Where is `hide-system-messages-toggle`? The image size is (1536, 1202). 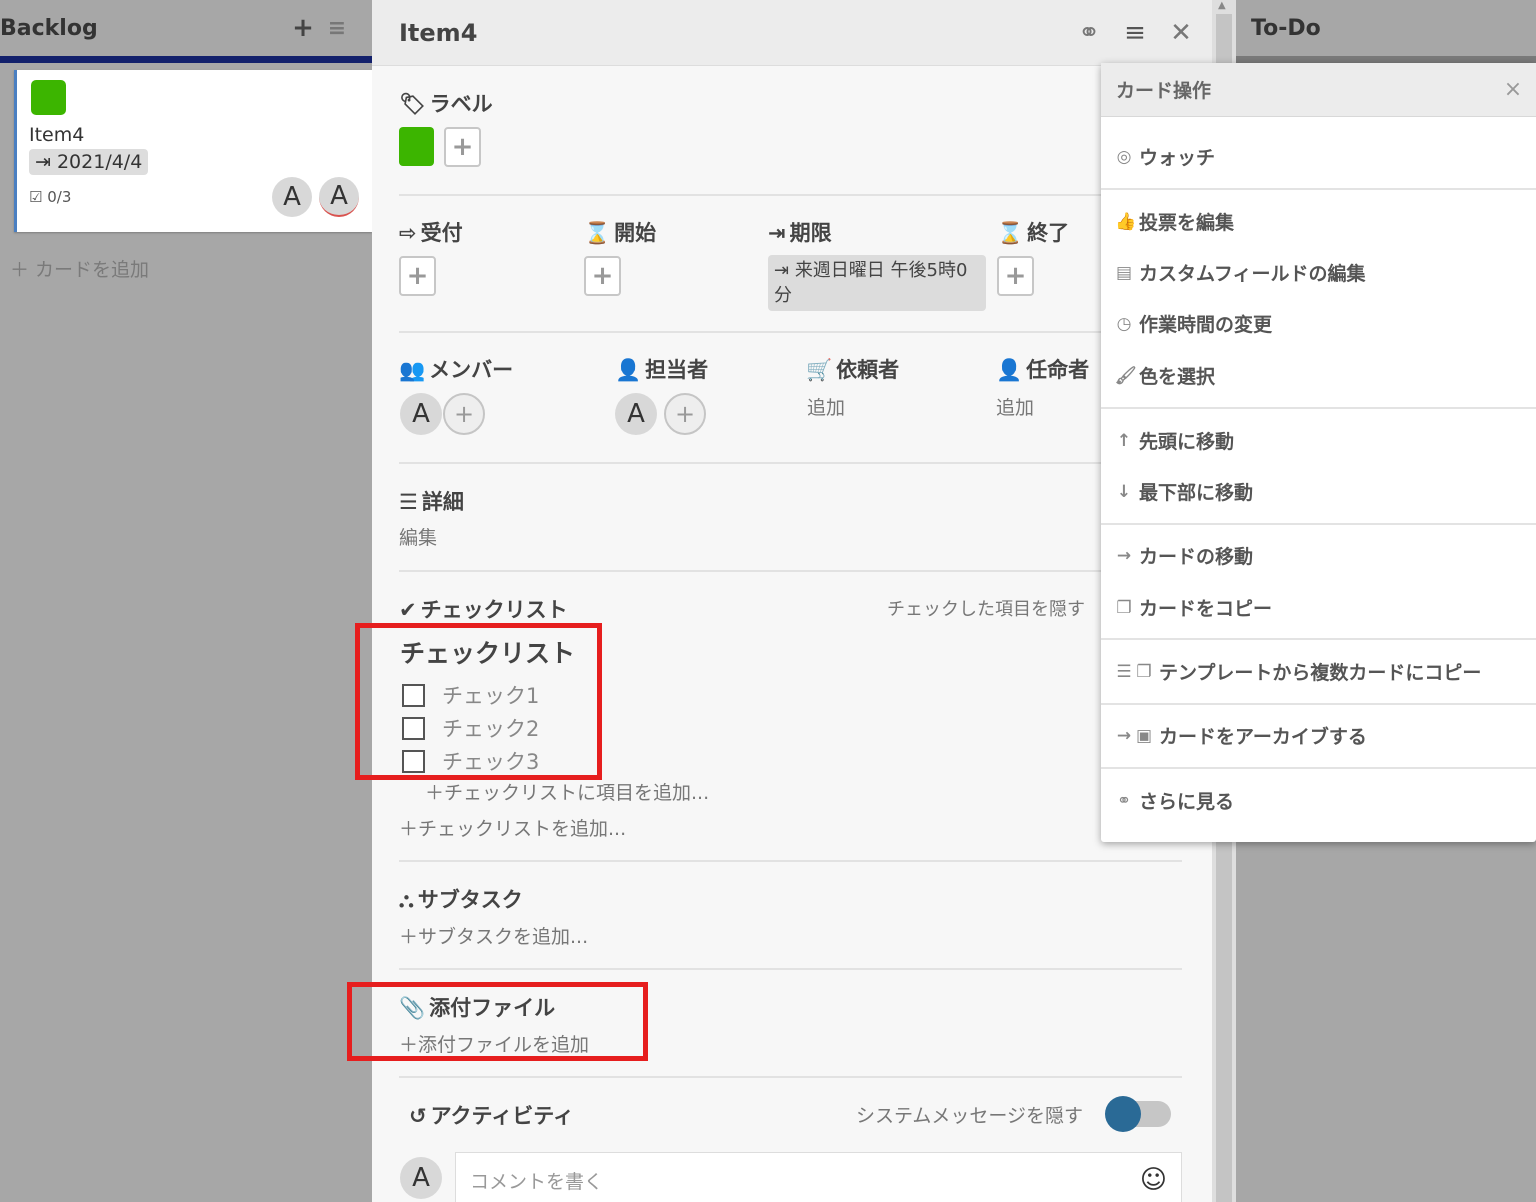 hide-system-messages-toggle is located at coordinates (1138, 1114).